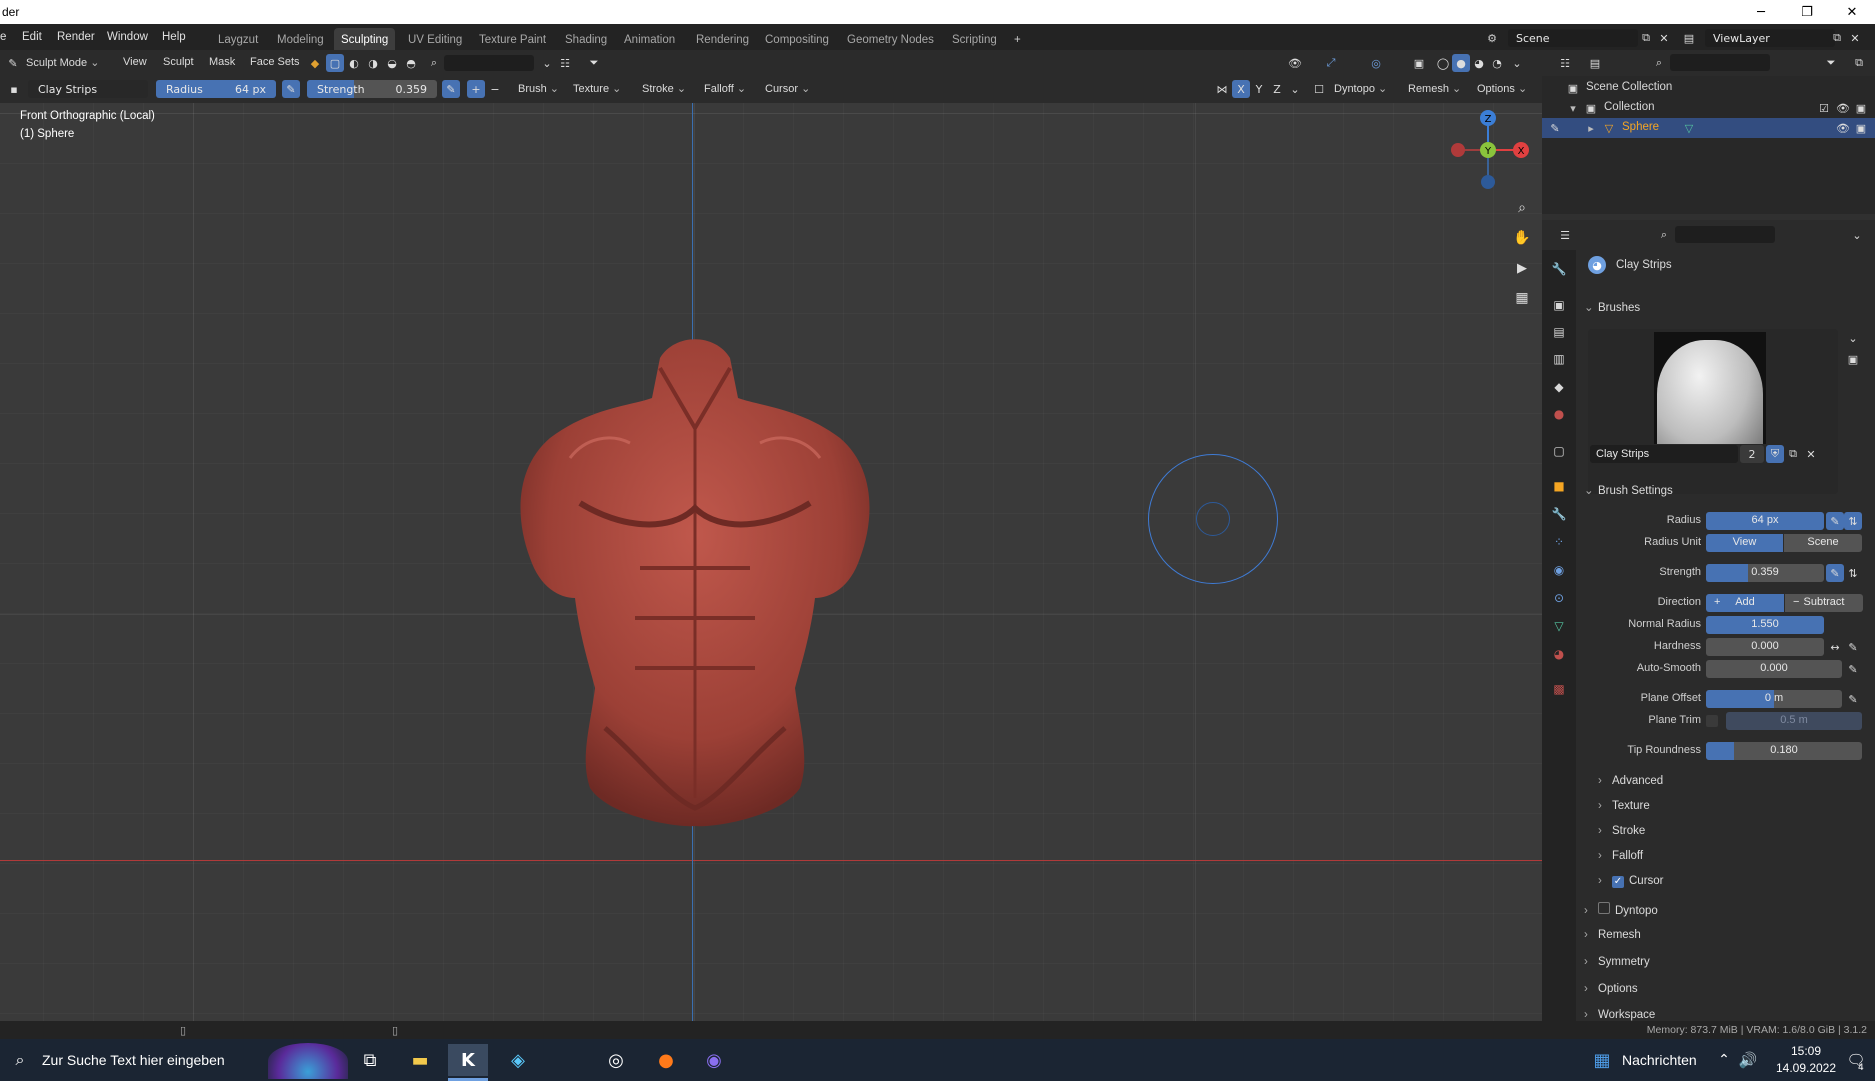 The image size is (1875, 1081). Describe the element at coordinates (1611, 989) in the screenshot. I see `options-section: › Options` at that location.